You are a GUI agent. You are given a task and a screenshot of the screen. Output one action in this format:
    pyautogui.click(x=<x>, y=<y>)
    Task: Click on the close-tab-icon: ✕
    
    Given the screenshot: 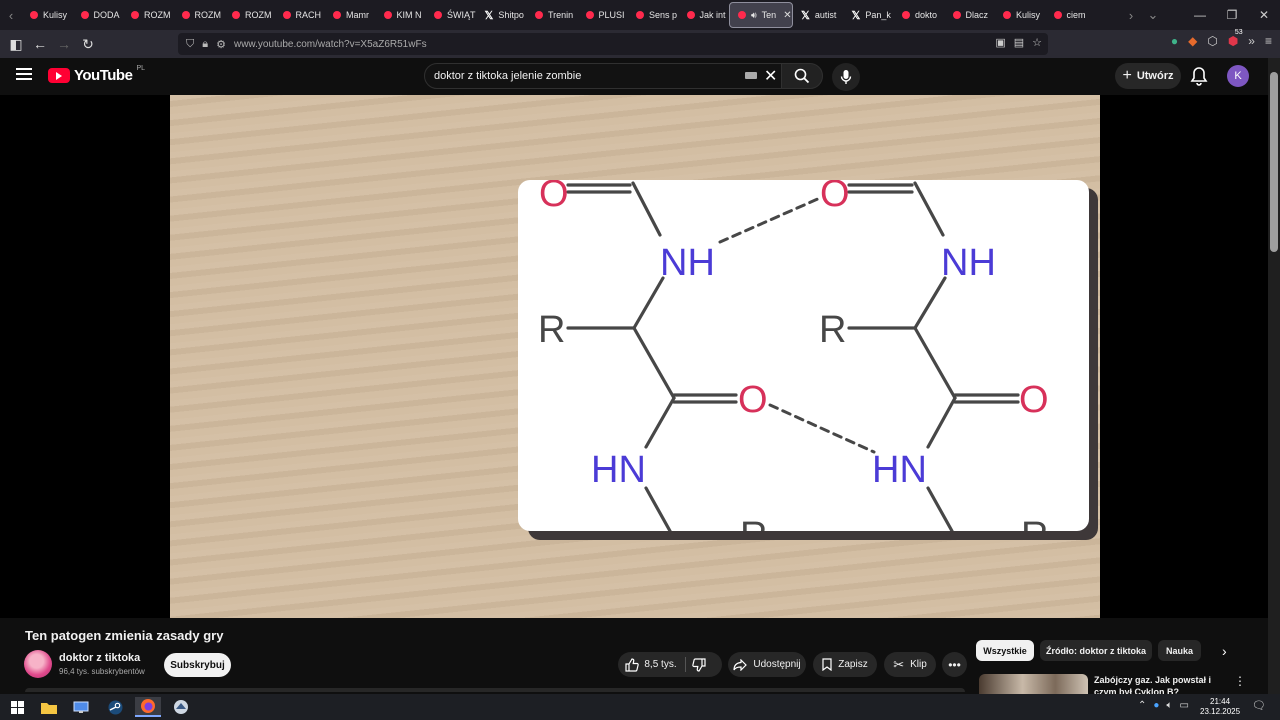 What is the action you would take?
    pyautogui.click(x=787, y=15)
    